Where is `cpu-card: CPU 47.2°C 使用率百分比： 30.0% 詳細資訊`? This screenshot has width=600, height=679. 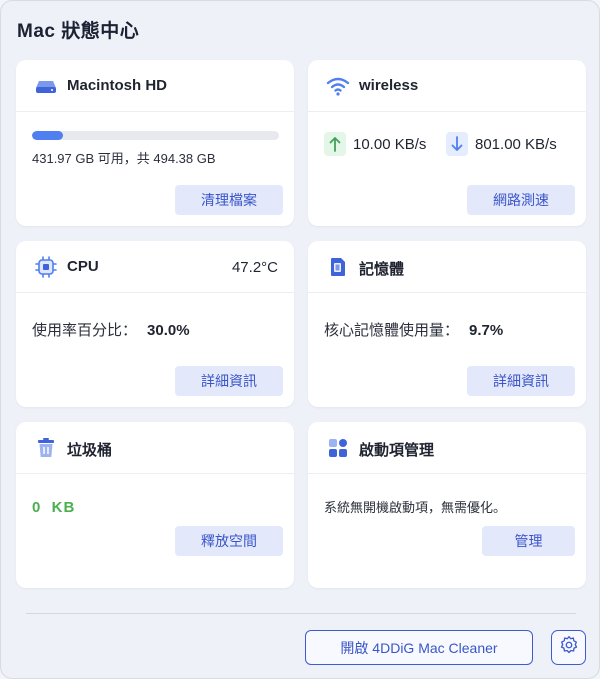 cpu-card: CPU 47.2°C 使用率百分比： 30.0% 詳細資訊 is located at coordinates (155, 324).